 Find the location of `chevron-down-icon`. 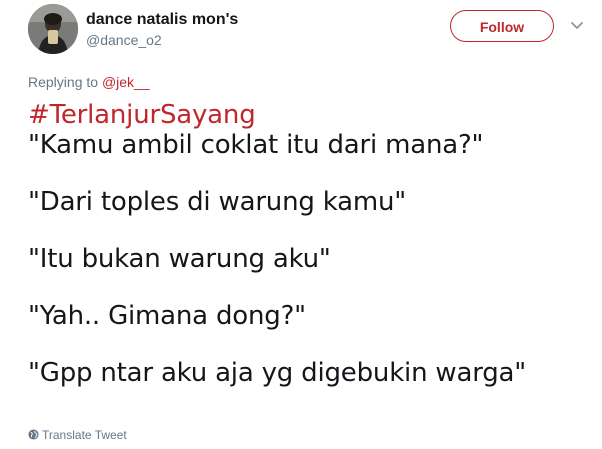

chevron-down-icon is located at coordinates (577, 26).